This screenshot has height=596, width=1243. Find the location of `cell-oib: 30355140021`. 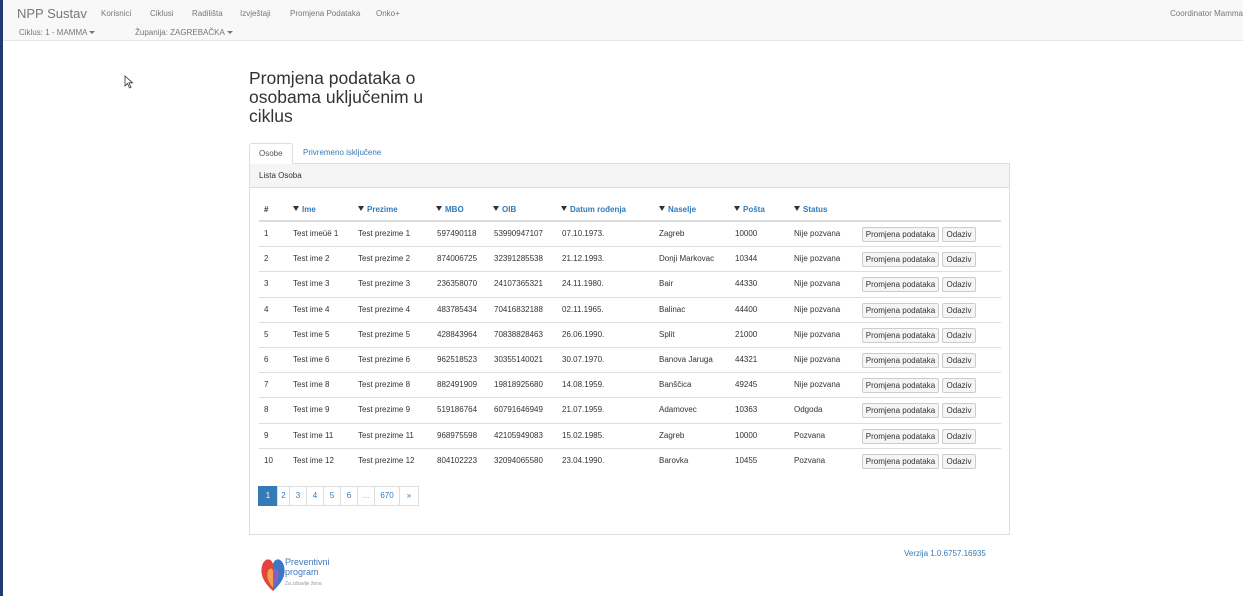

cell-oib: 30355140021 is located at coordinates (518, 359).